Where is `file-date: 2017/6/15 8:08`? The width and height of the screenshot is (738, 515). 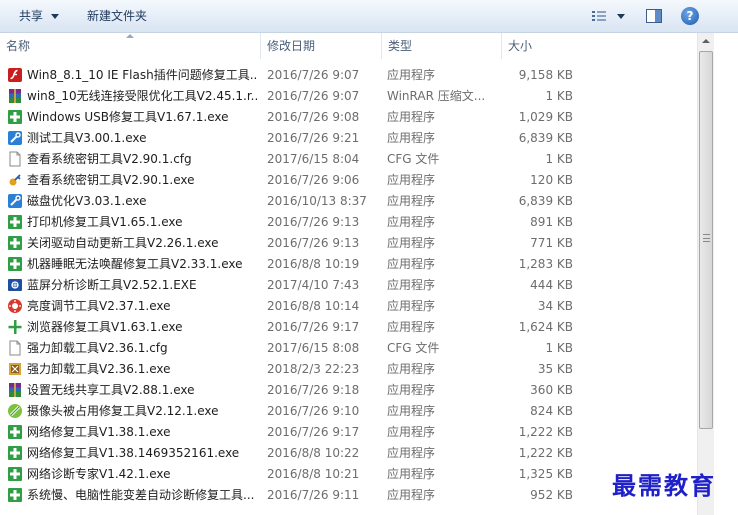
file-date: 2017/6/15 8:08 is located at coordinates (313, 348).